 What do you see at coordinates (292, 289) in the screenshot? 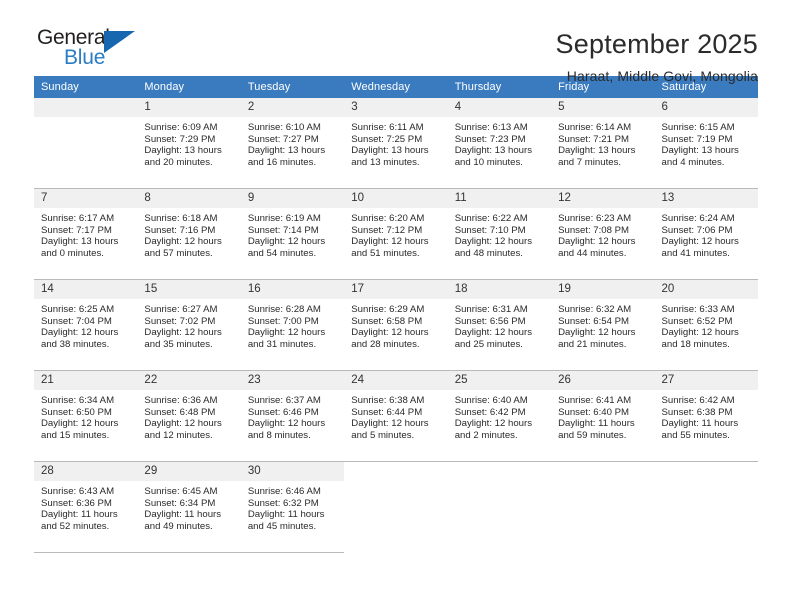
I see `day-number: 16` at bounding box center [292, 289].